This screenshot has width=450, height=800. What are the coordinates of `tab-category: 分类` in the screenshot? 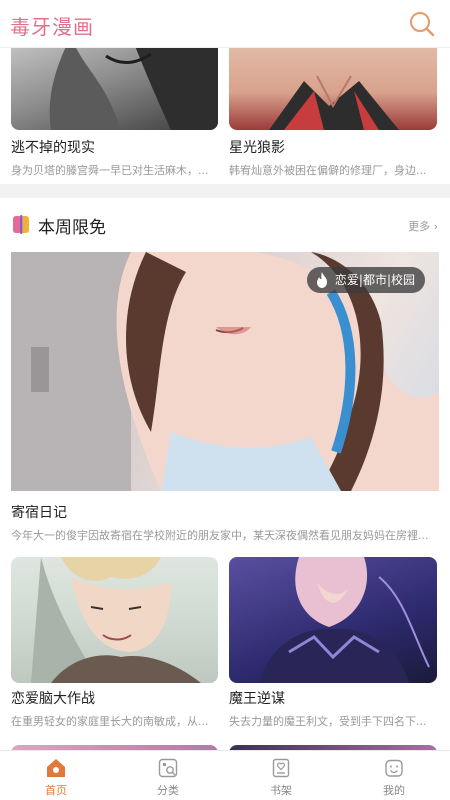 It's located at (168, 775).